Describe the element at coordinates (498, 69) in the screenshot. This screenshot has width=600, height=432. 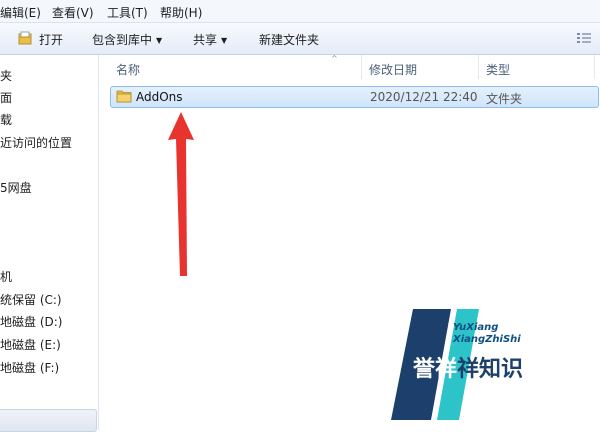
I see `column-header-type: 类型` at that location.